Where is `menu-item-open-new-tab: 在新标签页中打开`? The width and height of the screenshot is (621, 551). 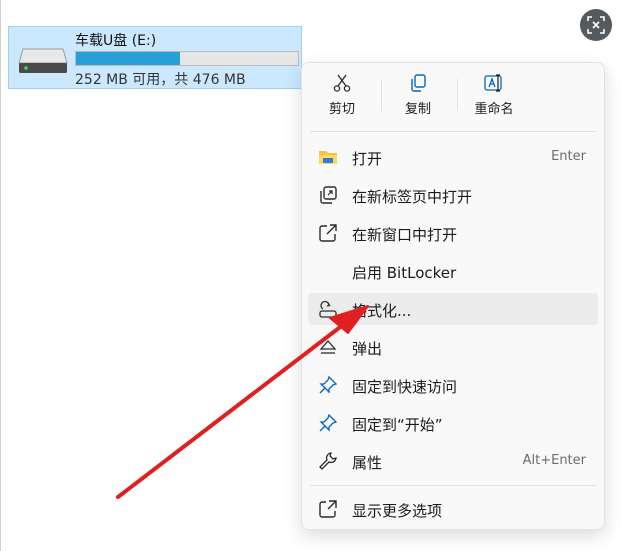 menu-item-open-new-tab: 在新标签页中打开 is located at coordinates (453, 195).